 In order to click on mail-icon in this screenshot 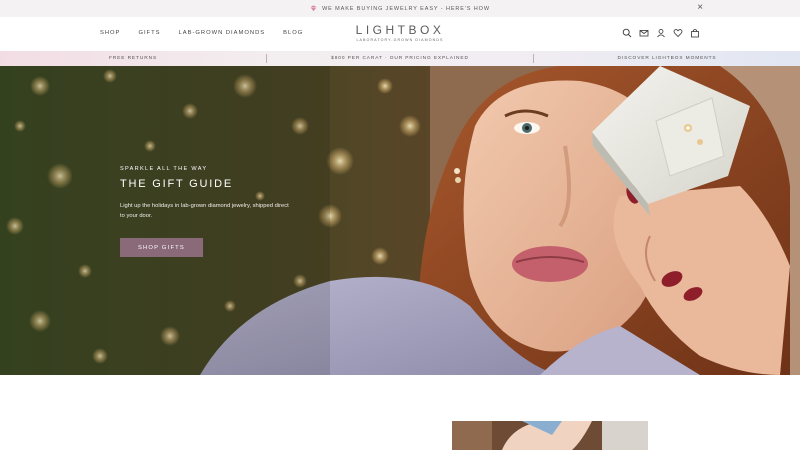, I will do `click(644, 33)`.